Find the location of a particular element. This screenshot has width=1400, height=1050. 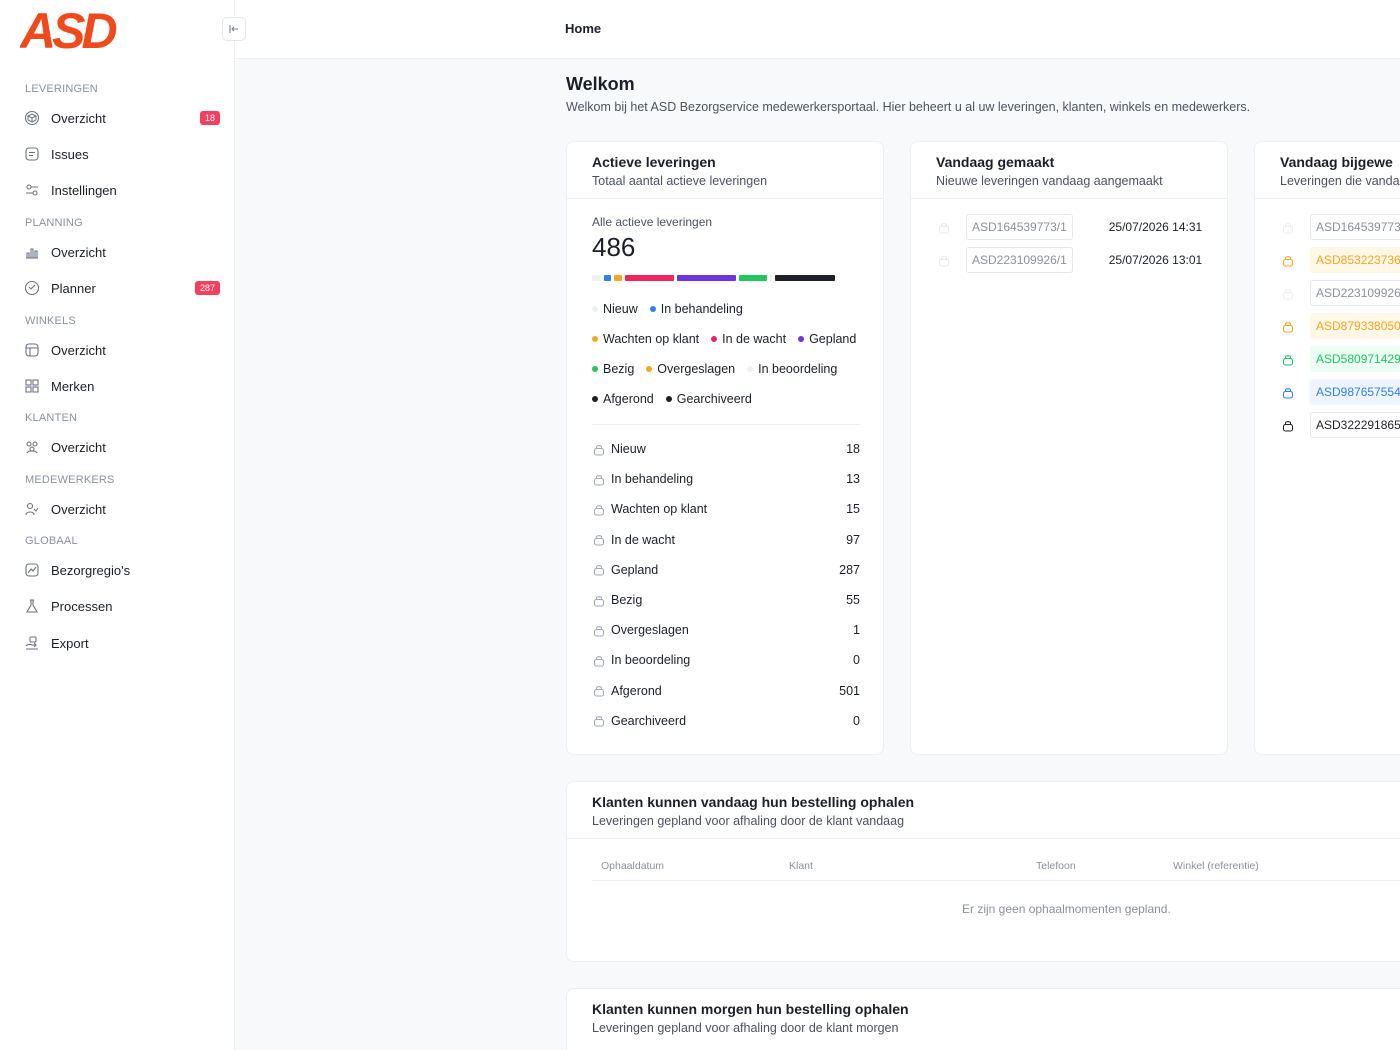

delivery-code: ASD223109926 is located at coordinates (1355, 293).